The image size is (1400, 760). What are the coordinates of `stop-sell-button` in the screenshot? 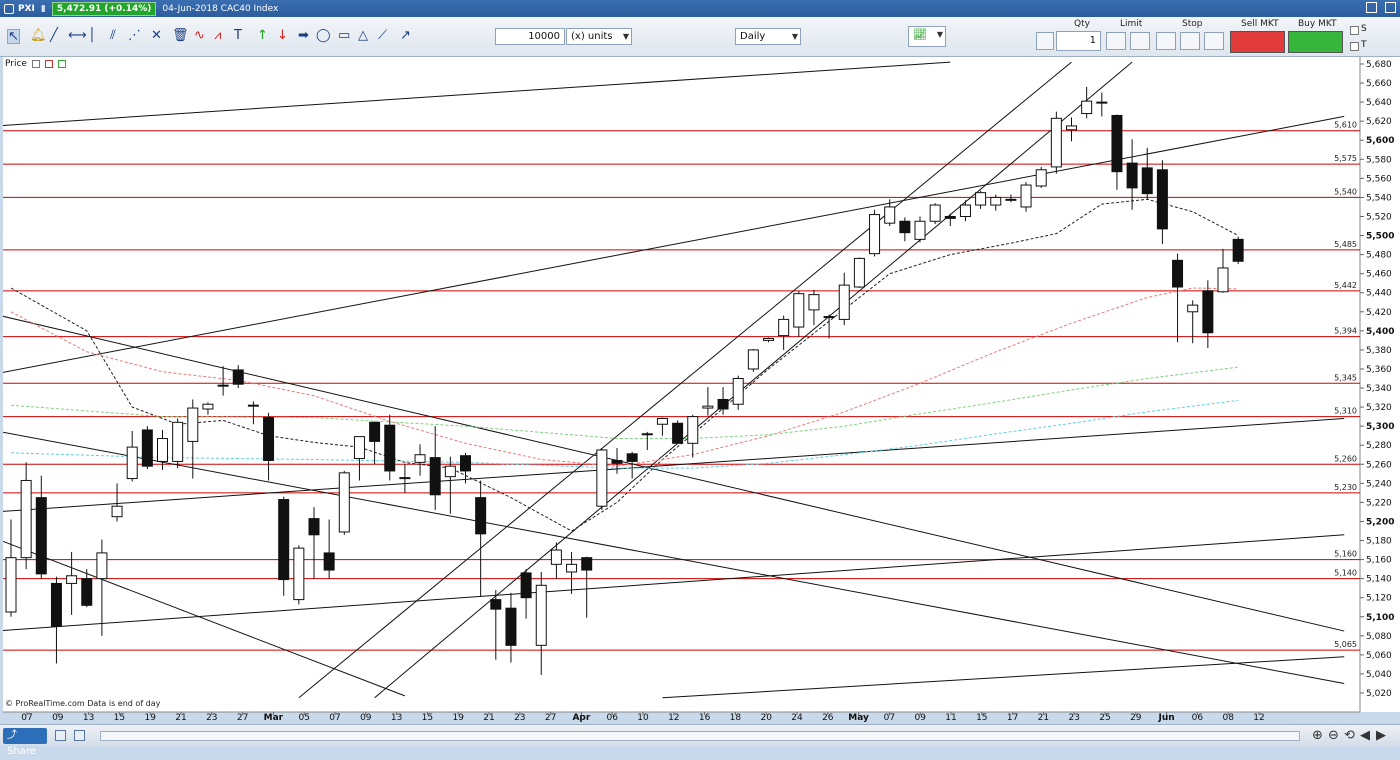 It's located at (1190, 41).